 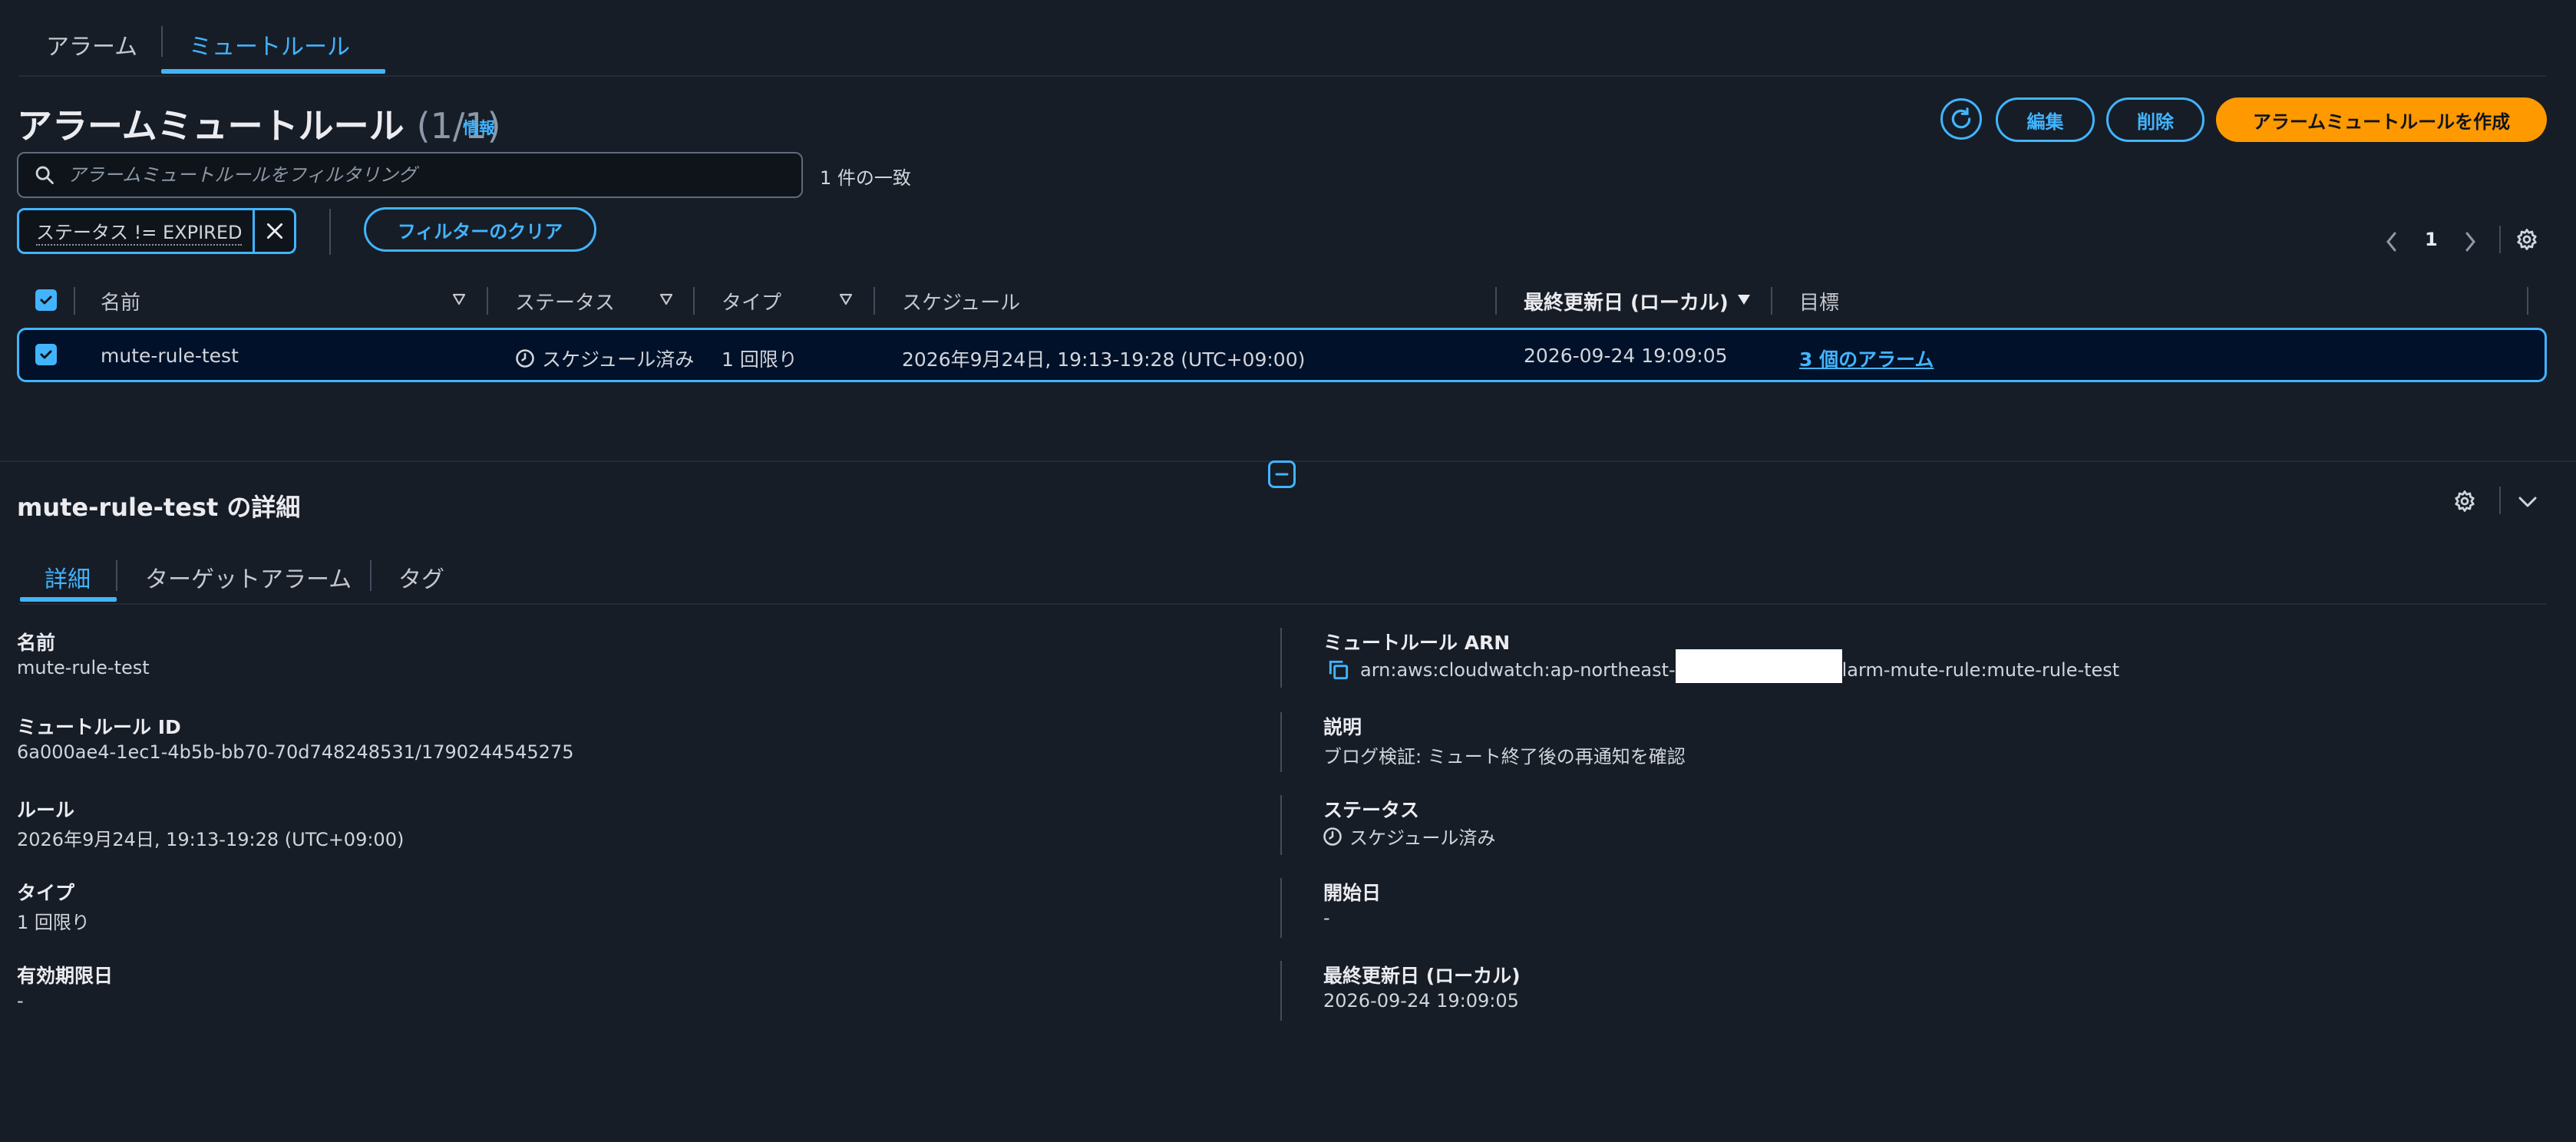 What do you see at coordinates (479, 127) in the screenshot?
I see `info-link: 情報` at bounding box center [479, 127].